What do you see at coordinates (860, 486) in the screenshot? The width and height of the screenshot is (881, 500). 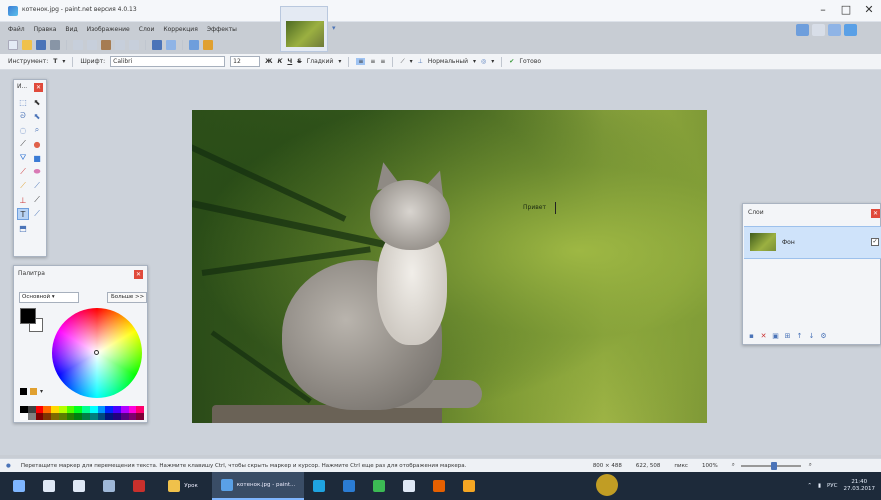 I see `clock: 21:40 27.03.2017` at bounding box center [860, 486].